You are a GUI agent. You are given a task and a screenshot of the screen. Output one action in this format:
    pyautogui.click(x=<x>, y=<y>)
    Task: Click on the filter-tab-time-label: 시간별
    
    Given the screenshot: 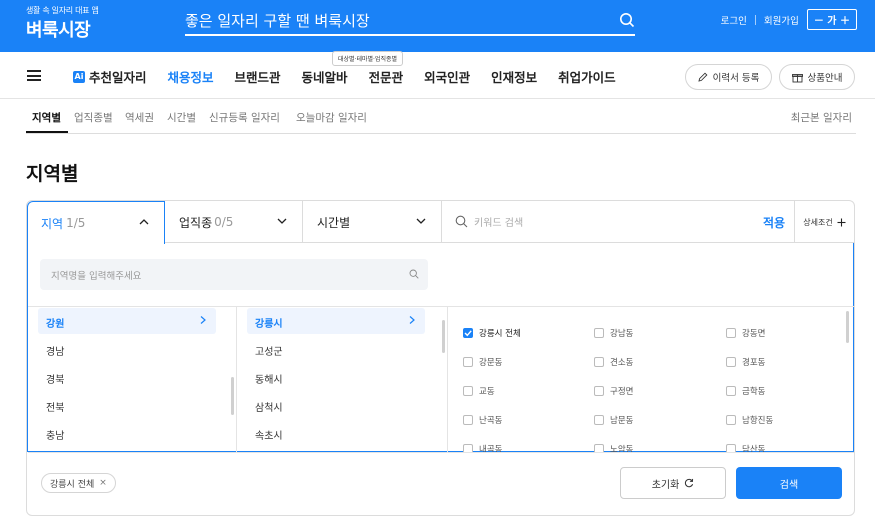 What is the action you would take?
    pyautogui.click(x=334, y=222)
    